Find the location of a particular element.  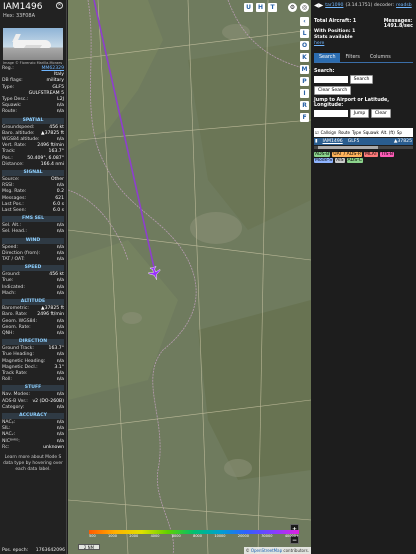

pos-epoch-label: Pos. epoch: is located at coordinates (15, 550).